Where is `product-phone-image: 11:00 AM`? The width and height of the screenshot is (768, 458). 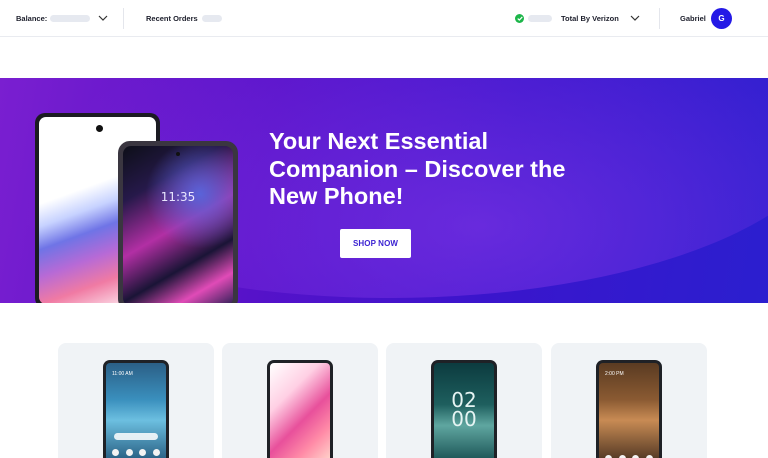 product-phone-image: 11:00 AM is located at coordinates (136, 409).